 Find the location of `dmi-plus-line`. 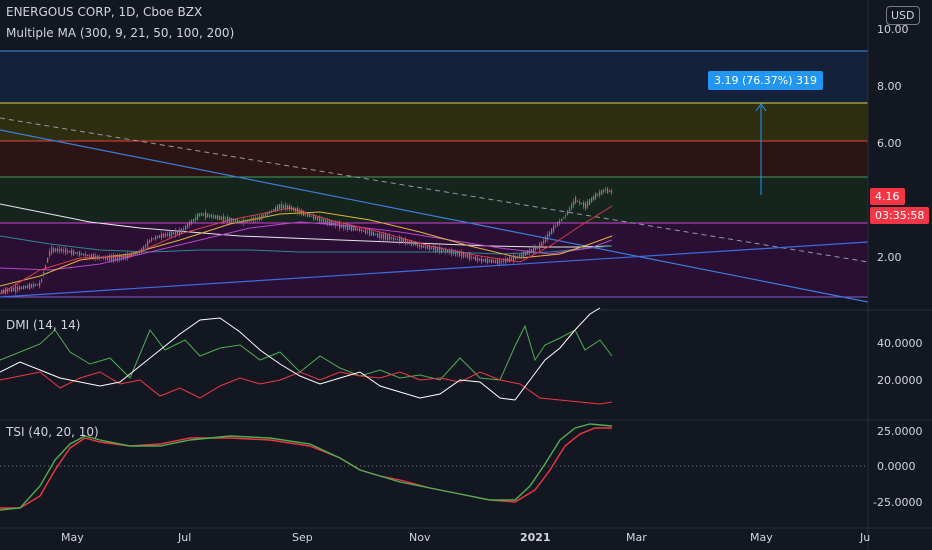

dmi-plus-line is located at coordinates (306, 352).